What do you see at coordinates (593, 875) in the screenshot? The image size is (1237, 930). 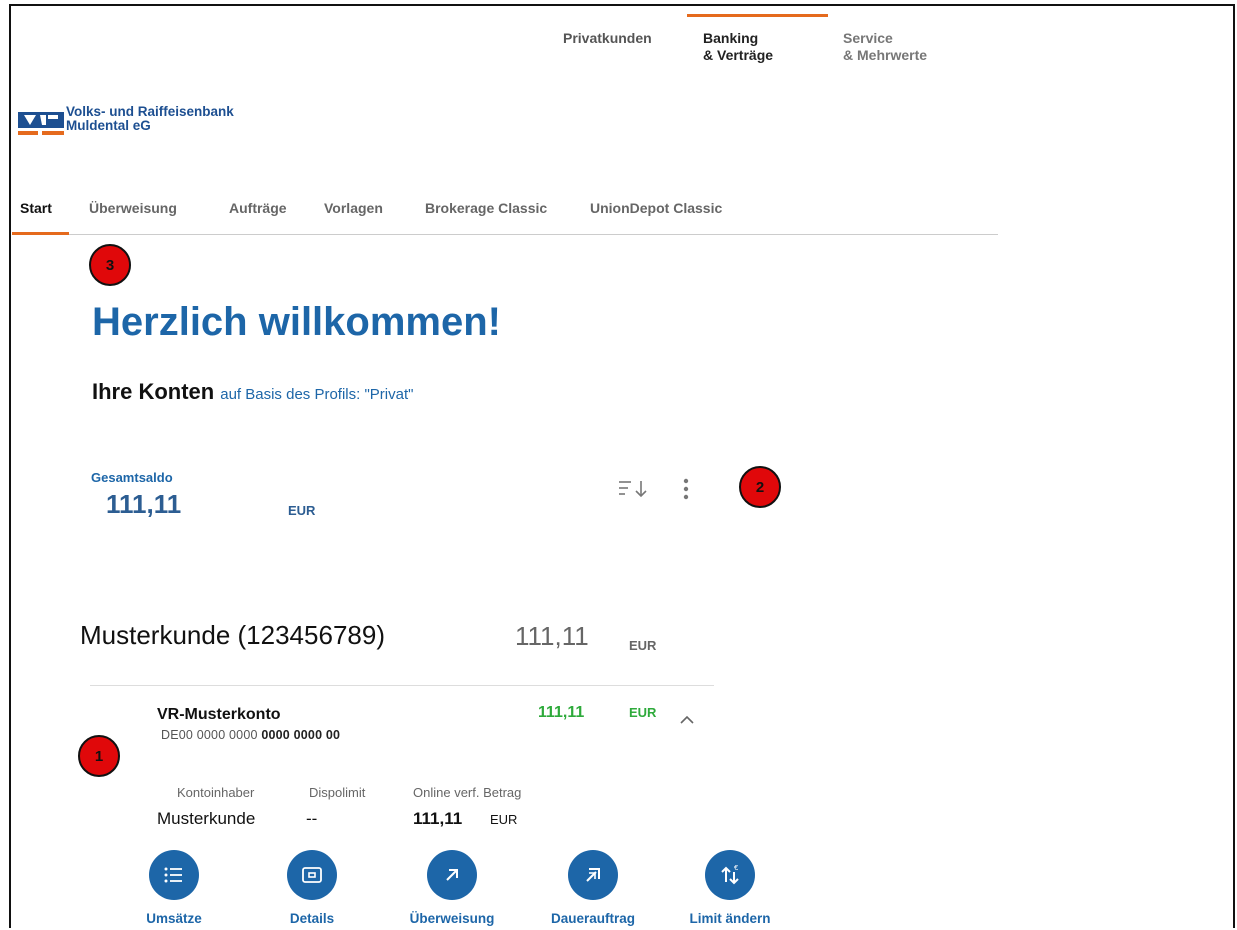 I see `double-arrow-up-right-icon` at bounding box center [593, 875].